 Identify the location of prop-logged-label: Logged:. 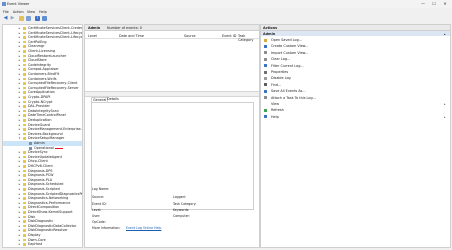
(179, 197).